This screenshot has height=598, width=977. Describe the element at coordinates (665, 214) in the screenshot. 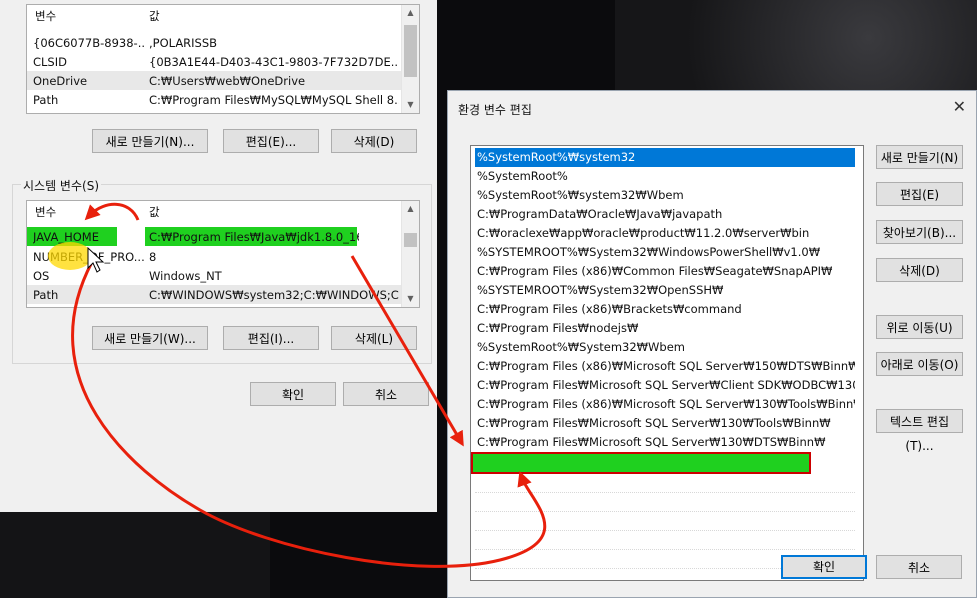

I see `list-item: C:₩ProgramData₩Oracle₩Java₩javapath` at that location.